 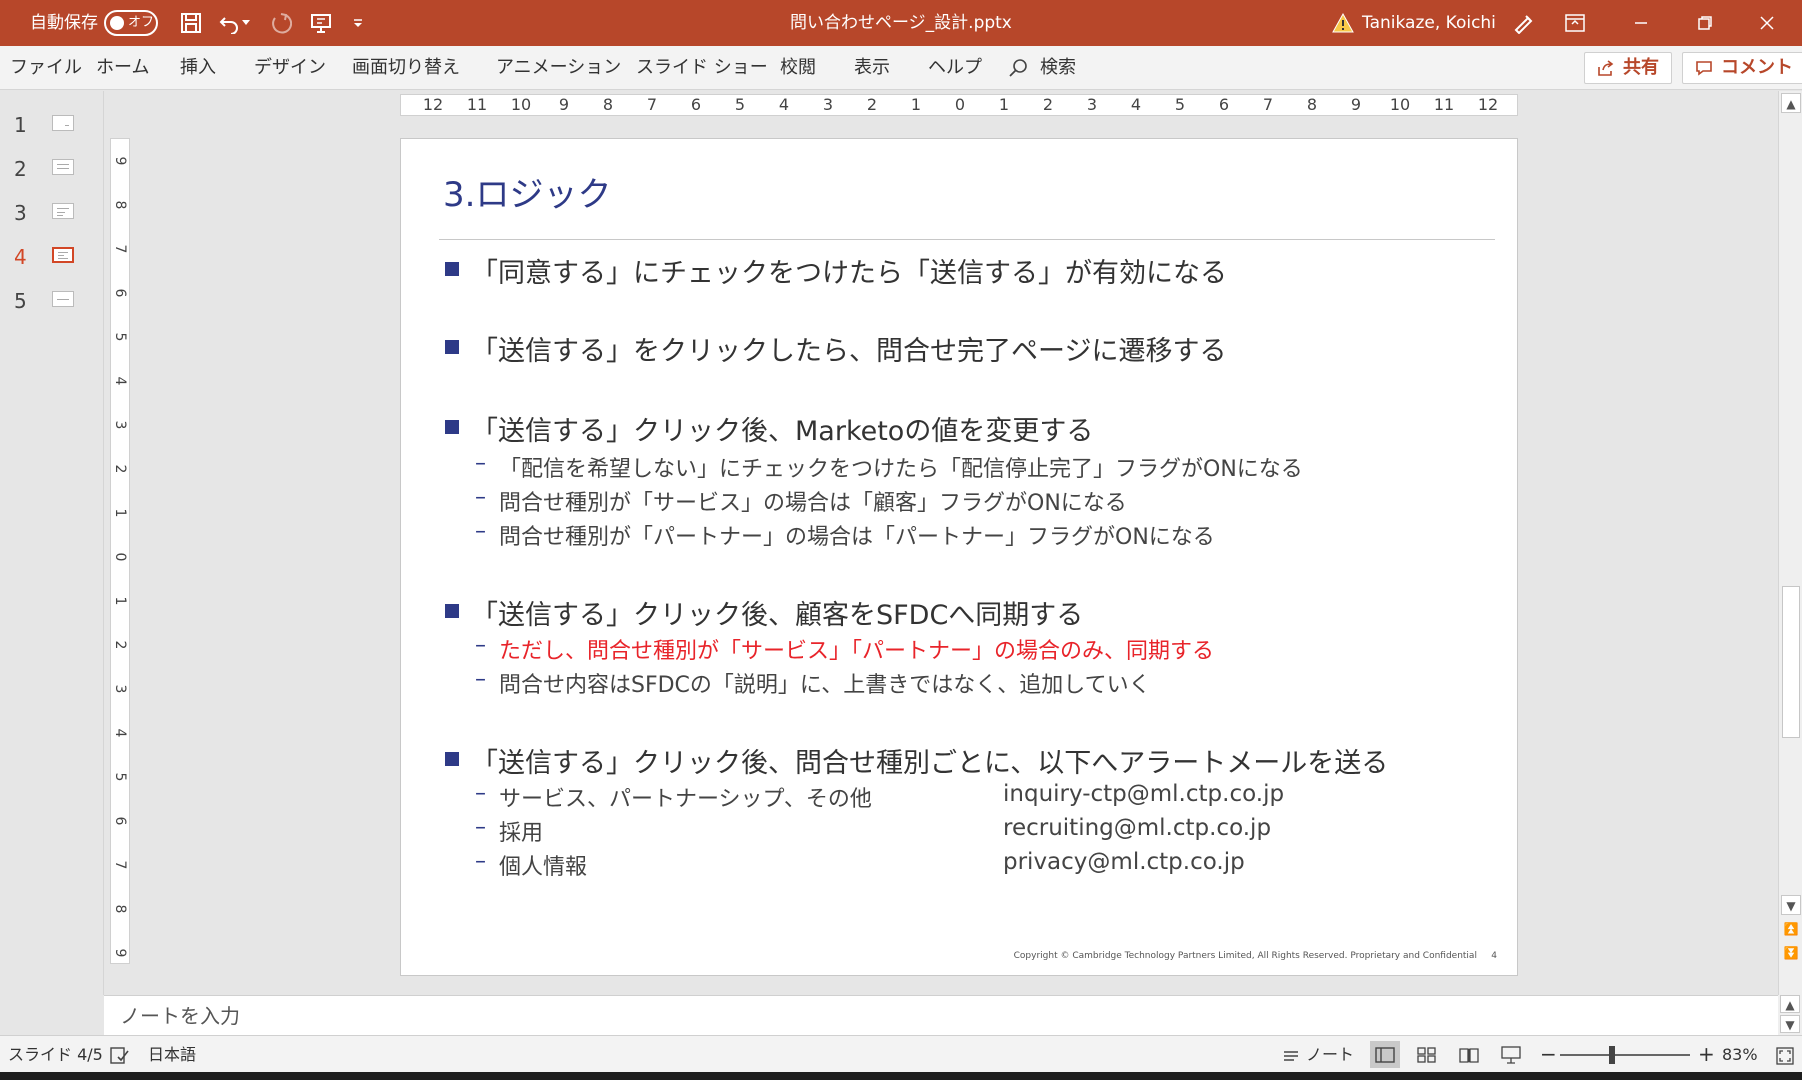 I want to click on tab-home: ホーム, so click(x=122, y=68).